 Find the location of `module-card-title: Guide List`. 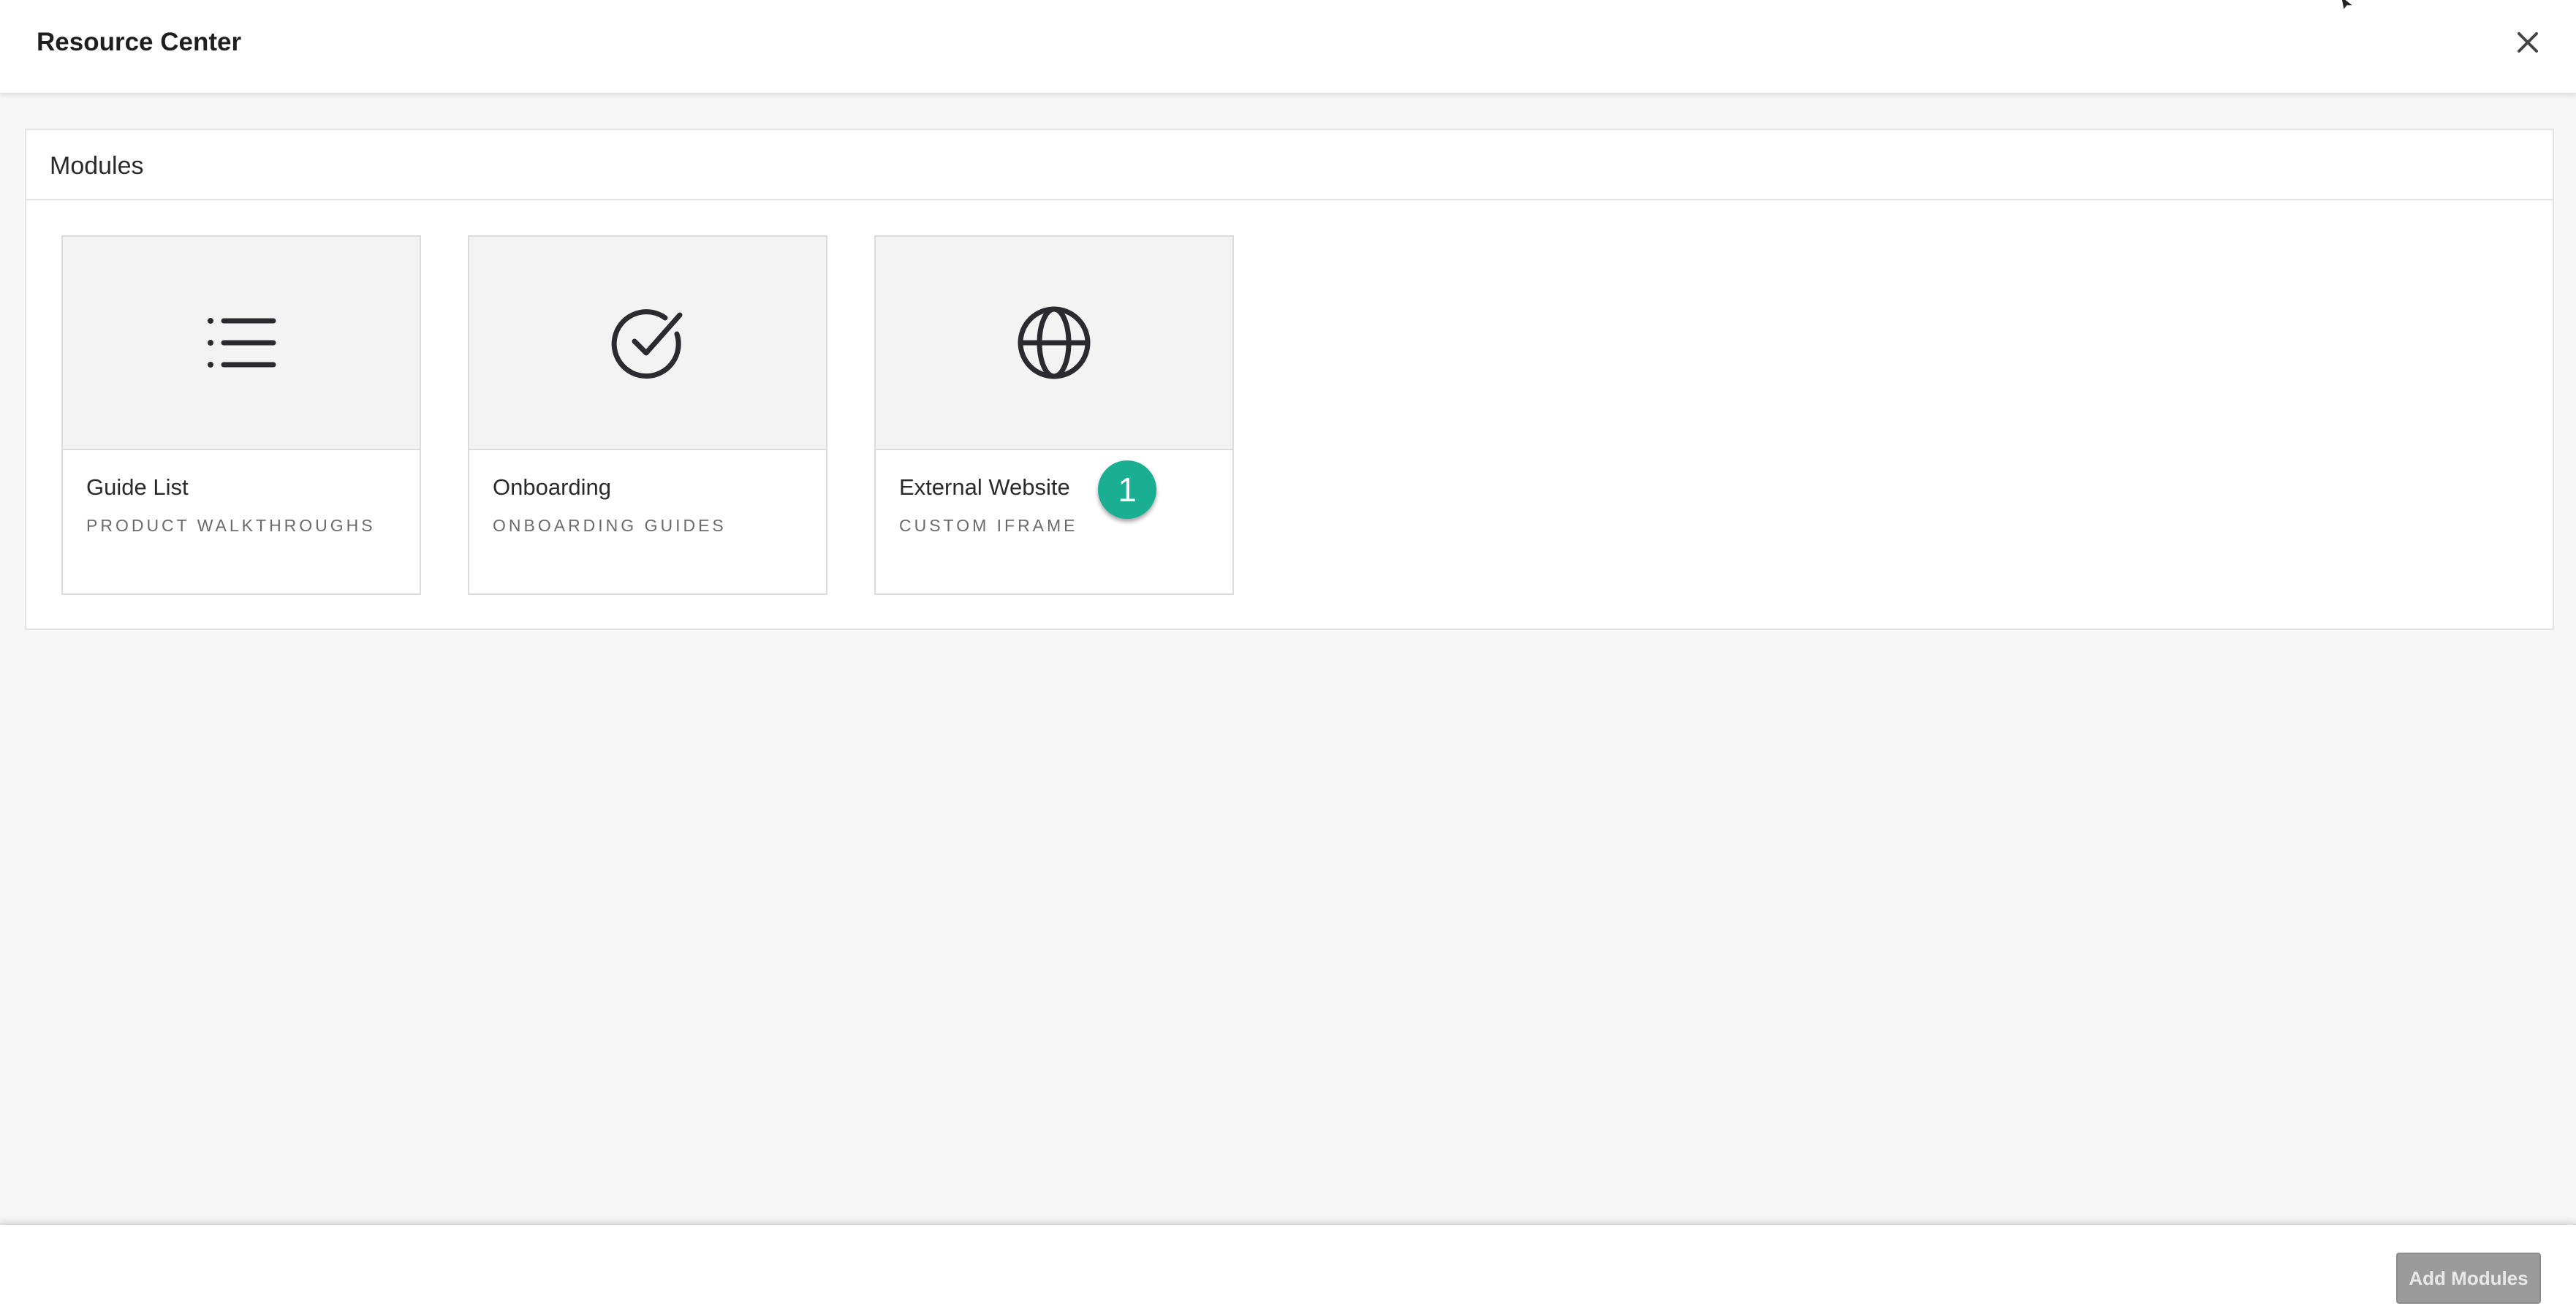

module-card-title: Guide List is located at coordinates (137, 487).